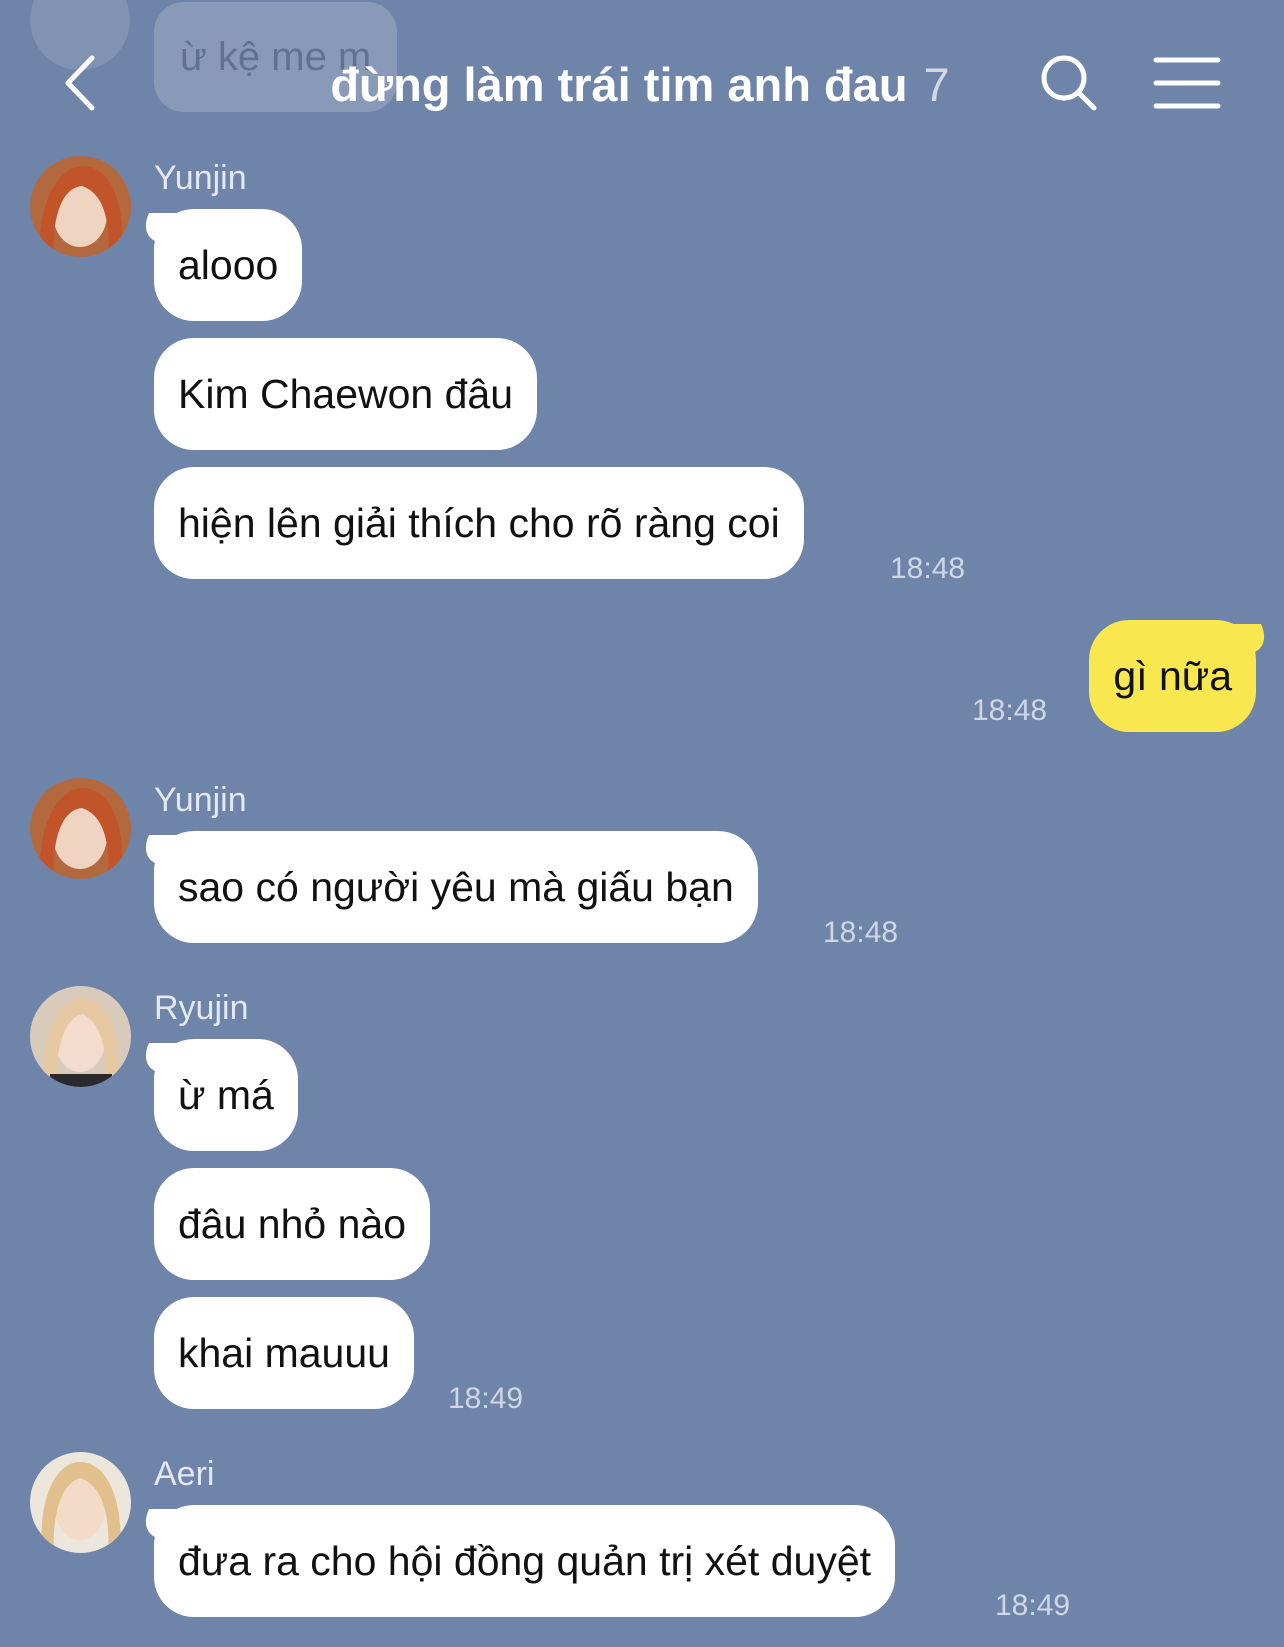 Image resolution: width=1284 pixels, height=1647 pixels. Describe the element at coordinates (80, 1036) in the screenshot. I see `avatar-ryujin` at that location.